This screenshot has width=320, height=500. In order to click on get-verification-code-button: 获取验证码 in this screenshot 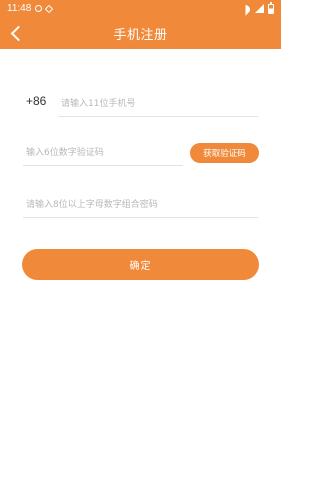, I will do `click(224, 153)`.